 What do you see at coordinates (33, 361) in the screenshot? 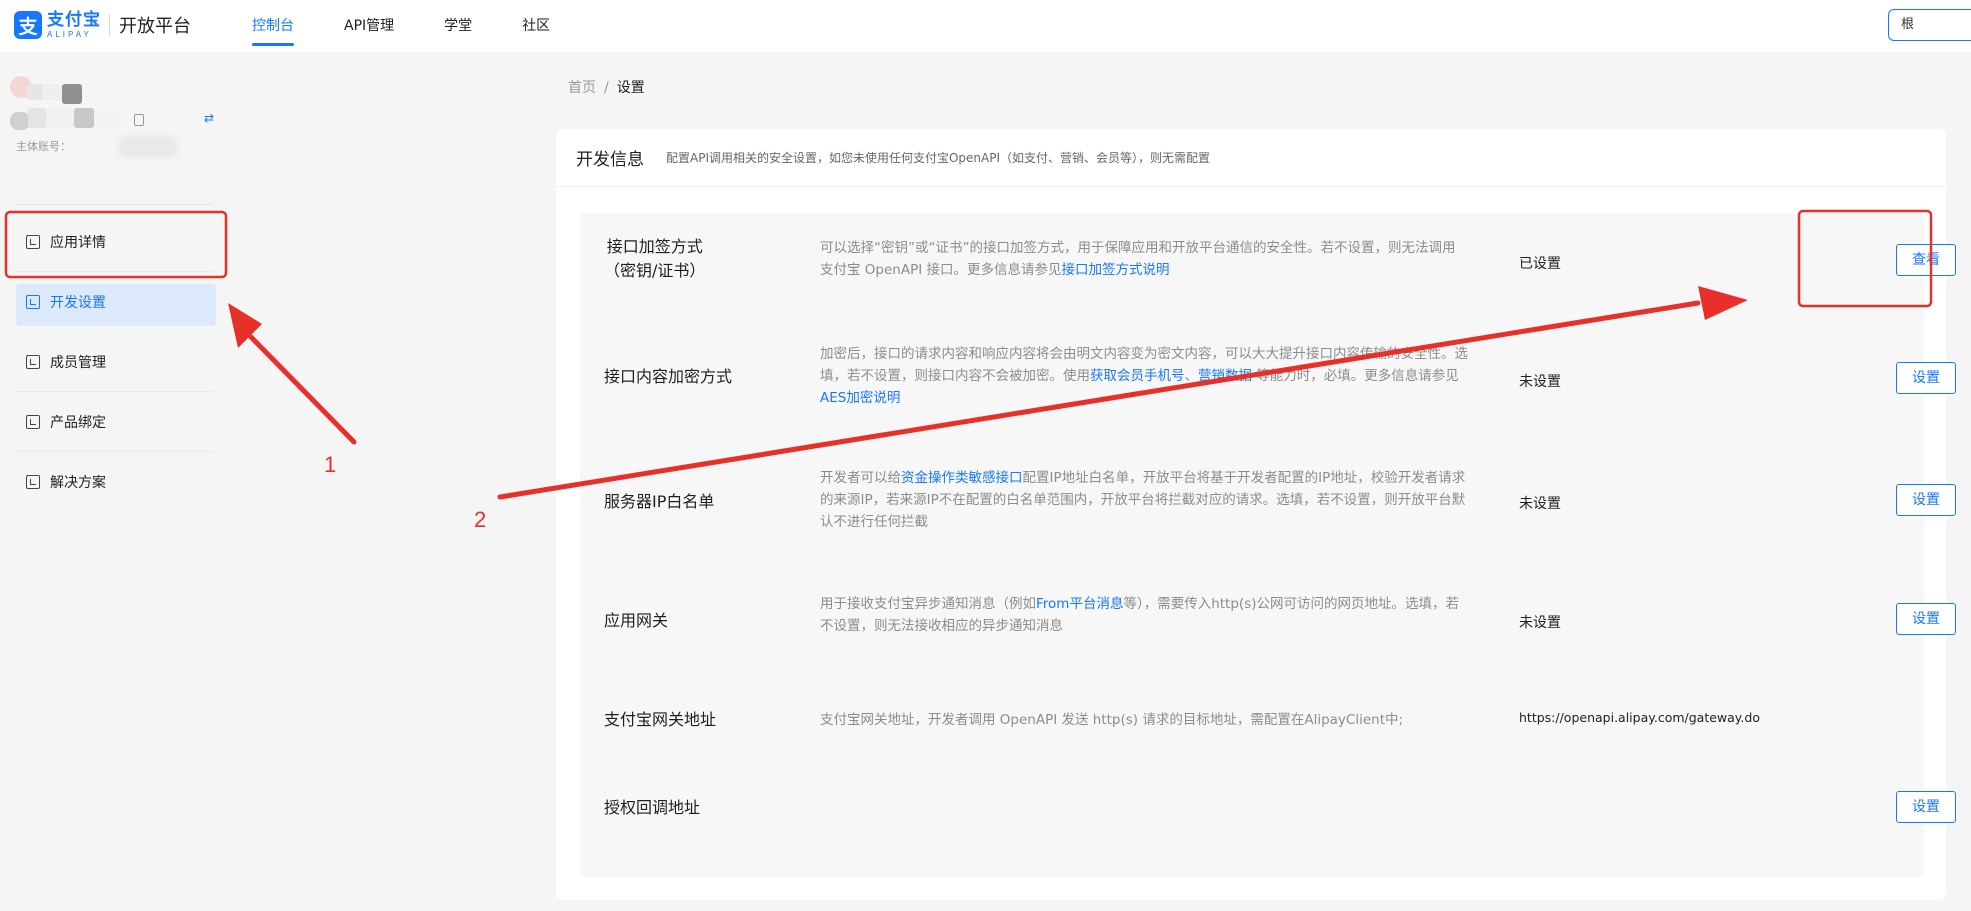
I see `members-icon` at bounding box center [33, 361].